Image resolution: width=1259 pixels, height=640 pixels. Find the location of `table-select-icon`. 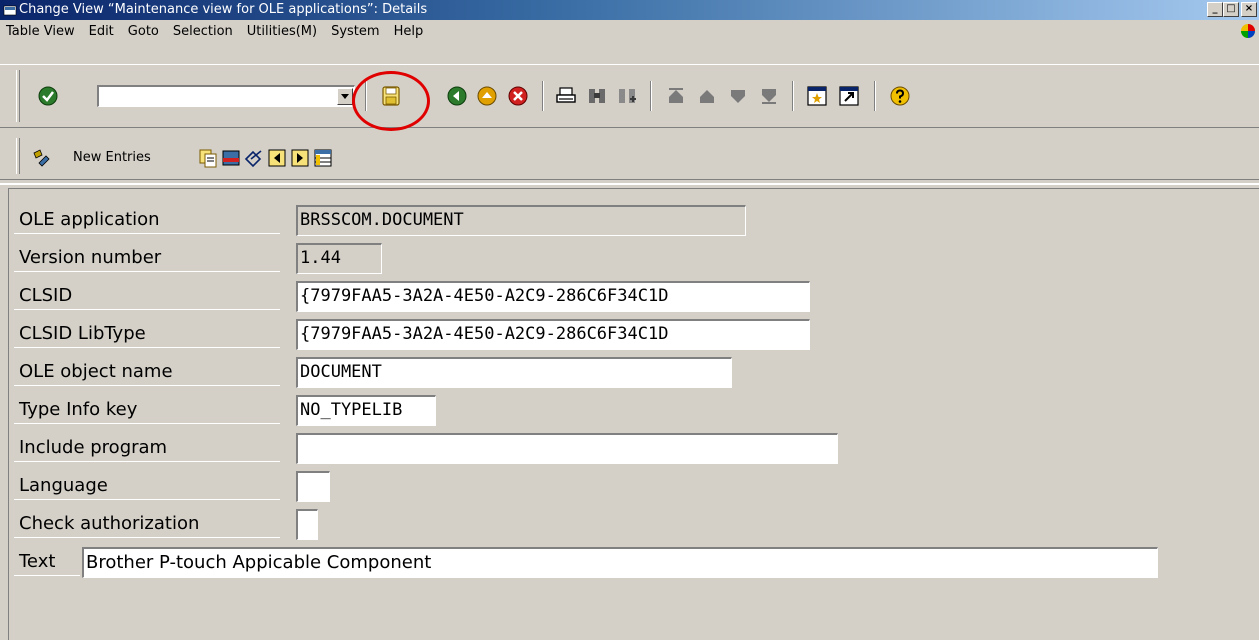

table-select-icon is located at coordinates (323, 158).